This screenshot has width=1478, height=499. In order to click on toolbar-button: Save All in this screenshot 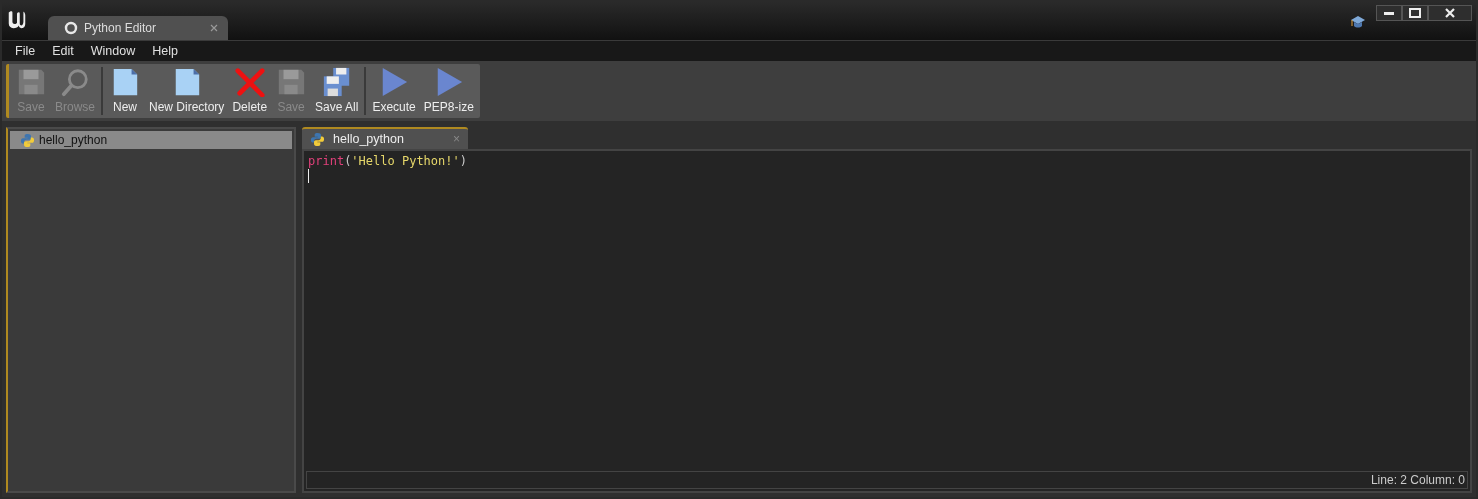, I will do `click(337, 91)`.